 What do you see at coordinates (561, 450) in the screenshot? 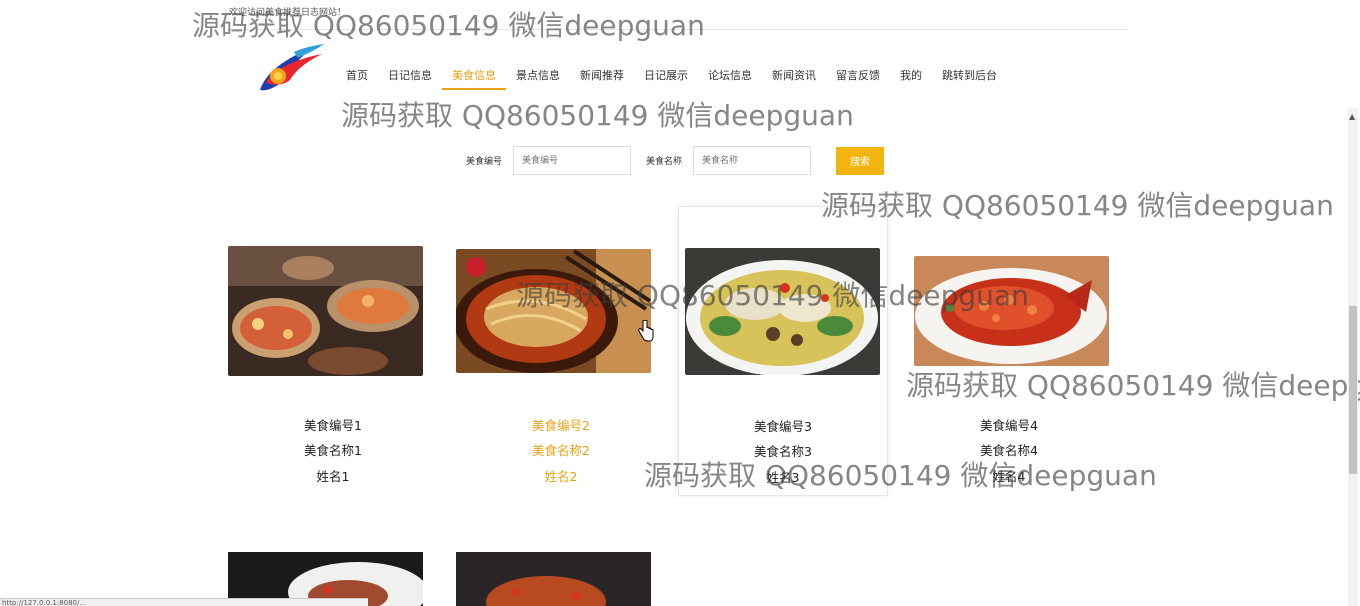
I see `food-name: 美食名称2` at bounding box center [561, 450].